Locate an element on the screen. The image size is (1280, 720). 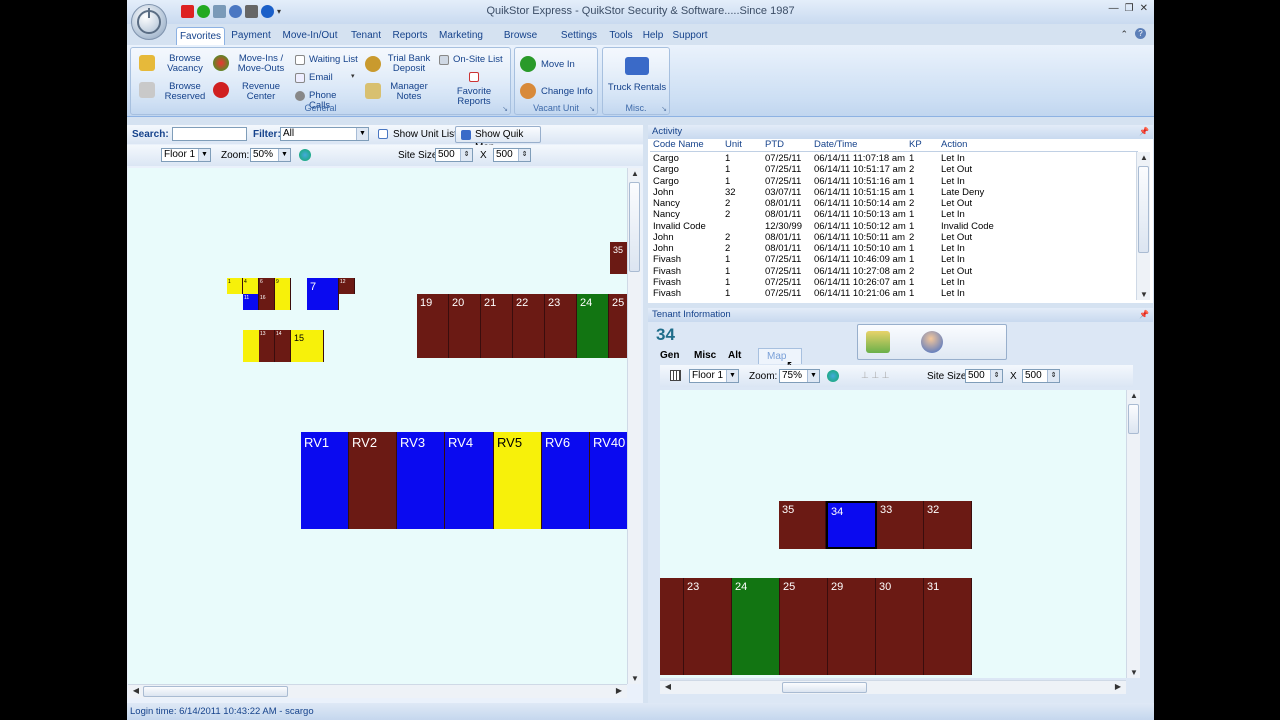
grid-icon is located at coordinates (675, 375).